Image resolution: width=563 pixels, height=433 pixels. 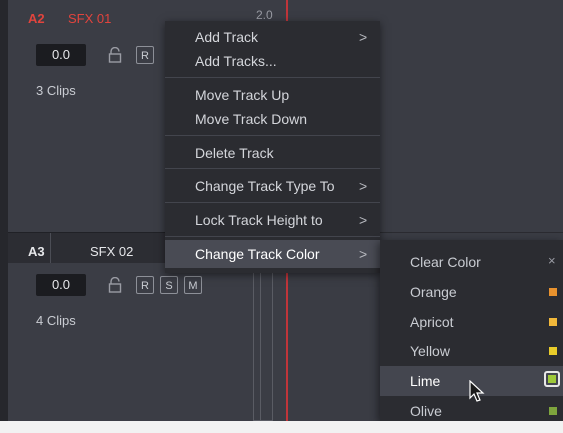 What do you see at coordinates (430, 351) in the screenshot?
I see `color-item-label: Yellow` at bounding box center [430, 351].